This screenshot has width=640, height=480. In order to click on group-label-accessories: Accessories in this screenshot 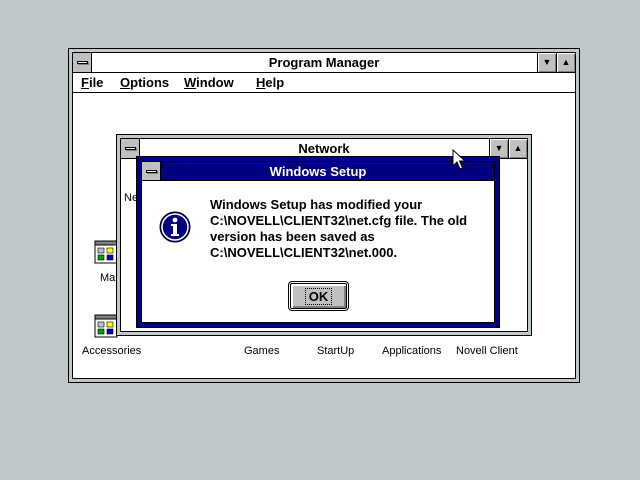, I will do `click(111, 351)`.